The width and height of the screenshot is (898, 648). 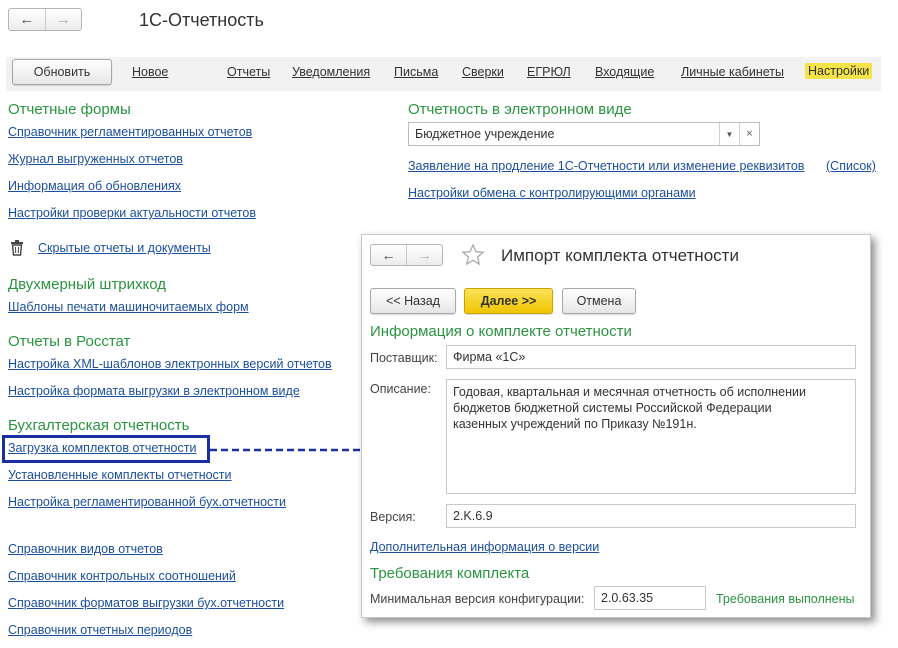 What do you see at coordinates (296, 450) in the screenshot?
I see `pointer-arrow-icon` at bounding box center [296, 450].